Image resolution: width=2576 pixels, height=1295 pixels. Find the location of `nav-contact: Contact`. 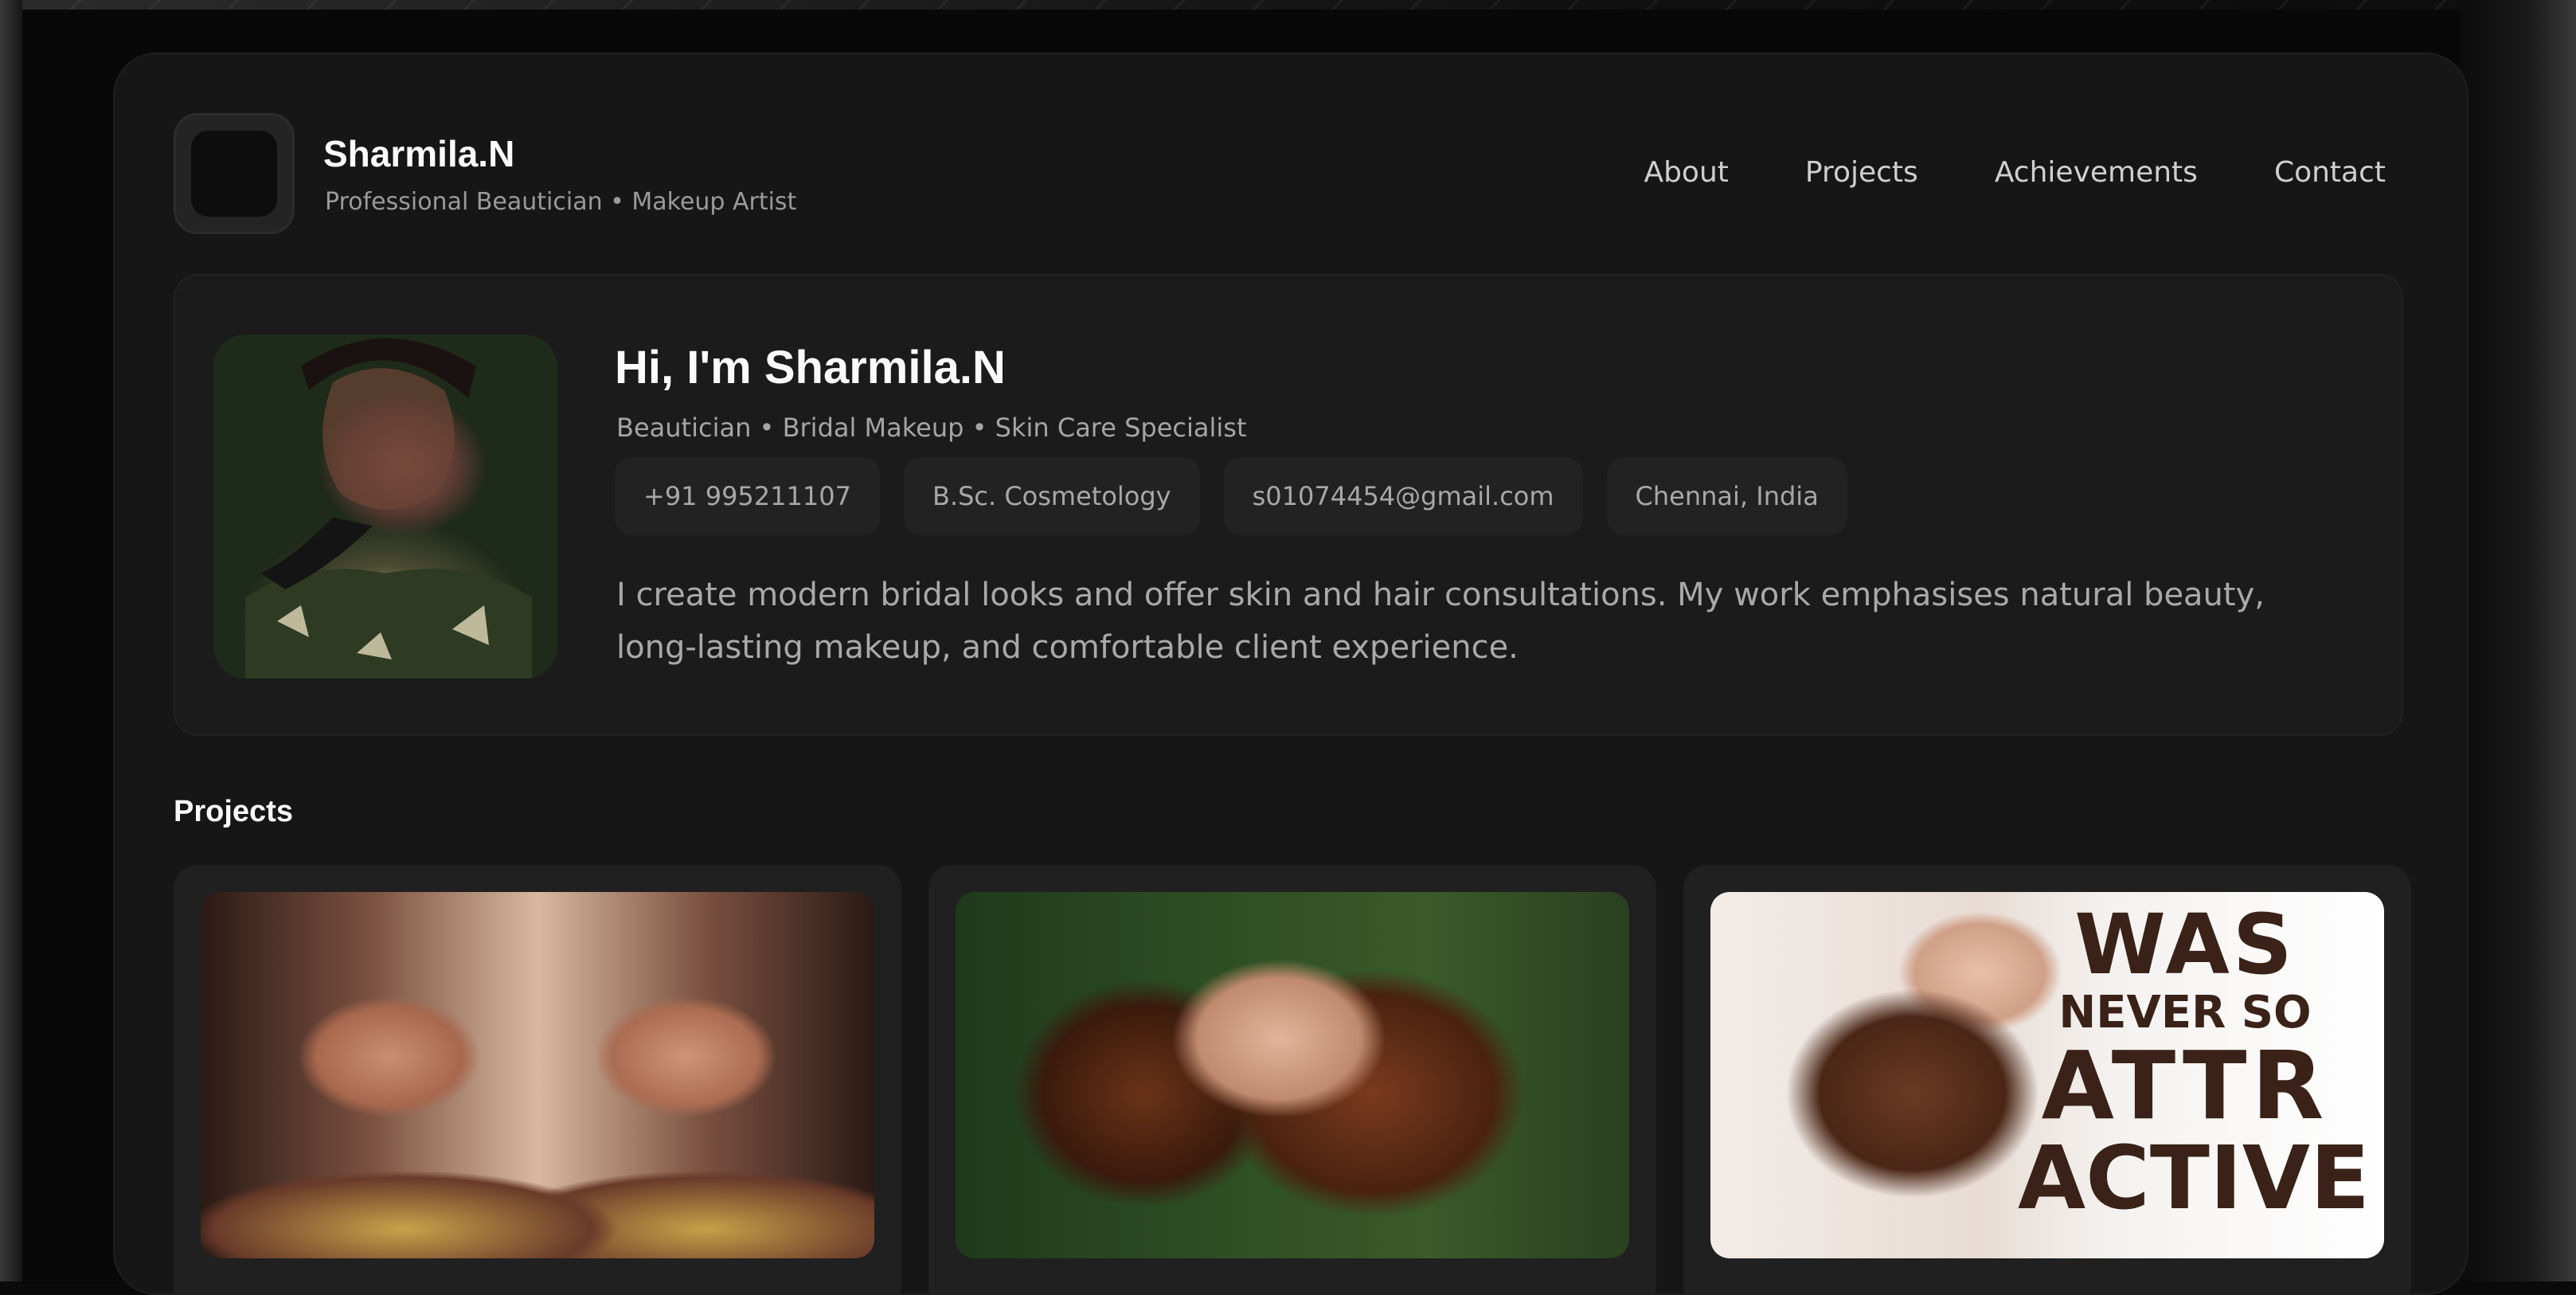

nav-contact: Contact is located at coordinates (2330, 172).